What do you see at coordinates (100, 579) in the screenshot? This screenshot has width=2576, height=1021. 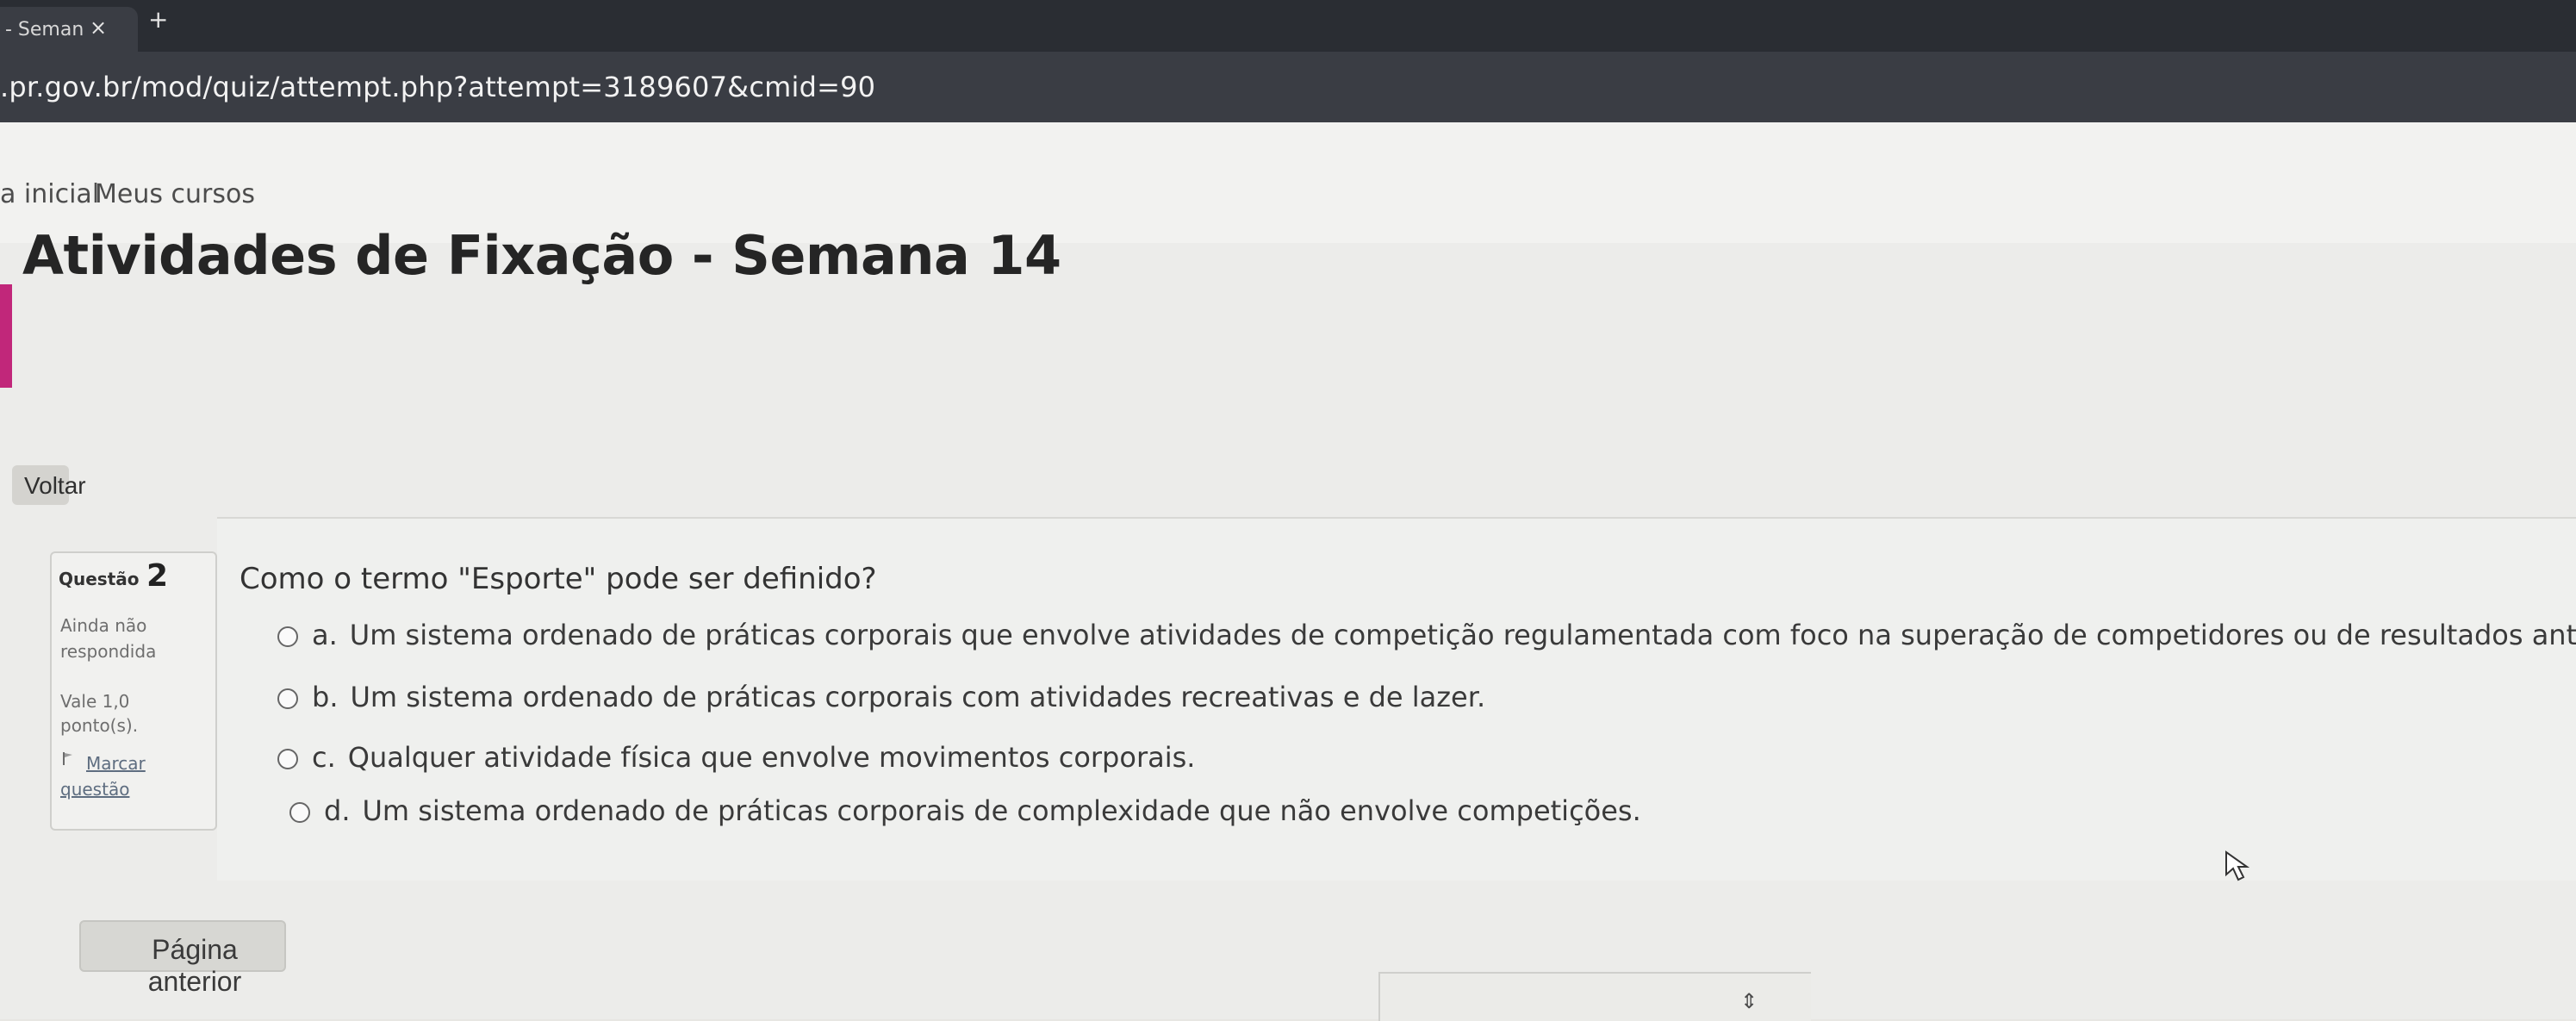 I see `question-label: Questão` at bounding box center [100, 579].